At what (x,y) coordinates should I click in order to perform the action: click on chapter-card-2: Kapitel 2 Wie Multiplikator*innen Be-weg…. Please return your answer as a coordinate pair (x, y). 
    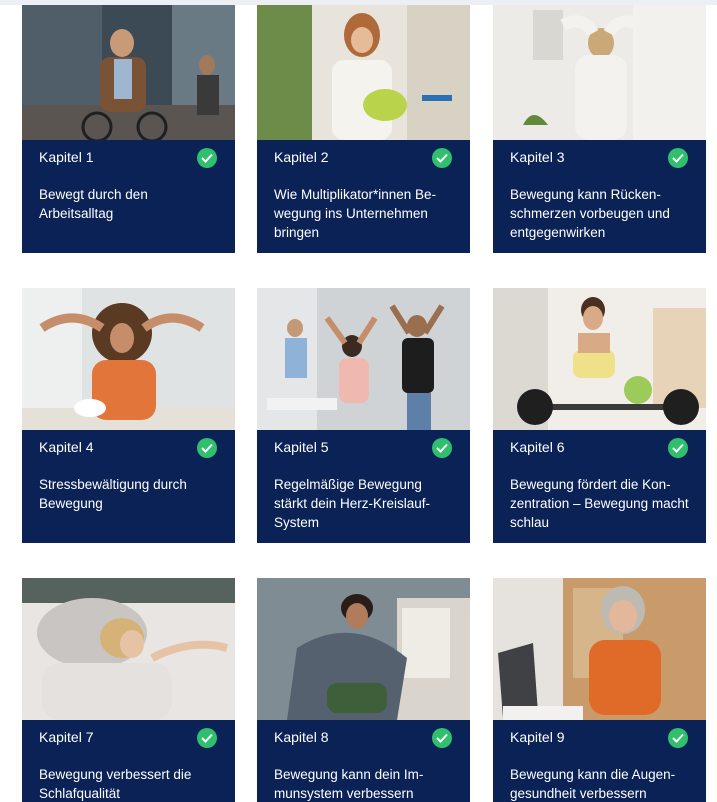
    Looking at the image, I should click on (363, 129).